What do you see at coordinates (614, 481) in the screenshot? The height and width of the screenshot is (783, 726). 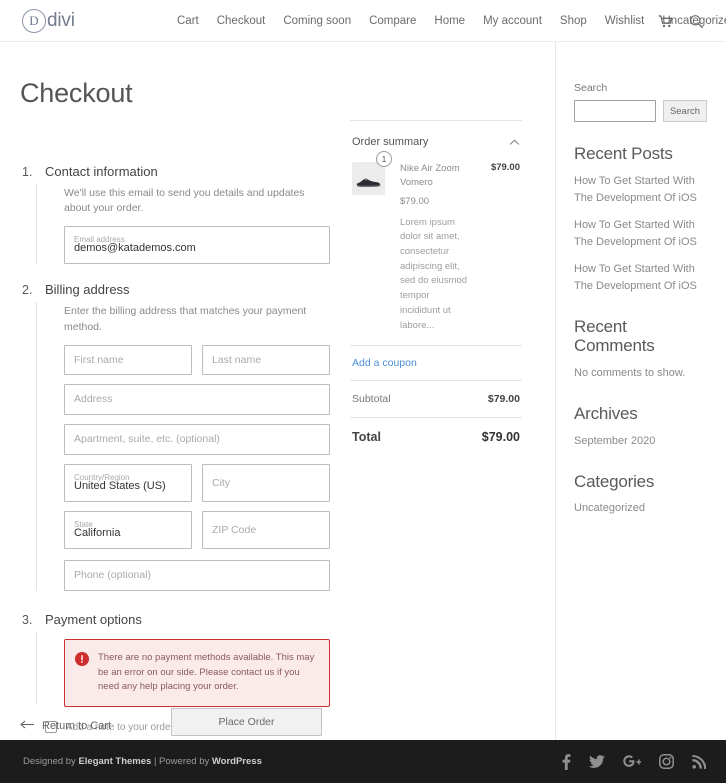 I see `categories-title: Categories` at bounding box center [614, 481].